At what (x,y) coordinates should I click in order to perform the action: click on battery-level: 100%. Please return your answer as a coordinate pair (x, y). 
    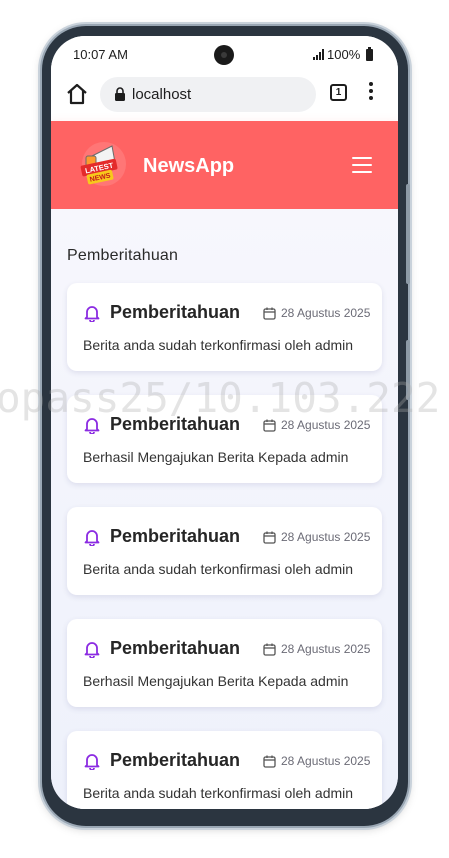
    Looking at the image, I should click on (344, 54).